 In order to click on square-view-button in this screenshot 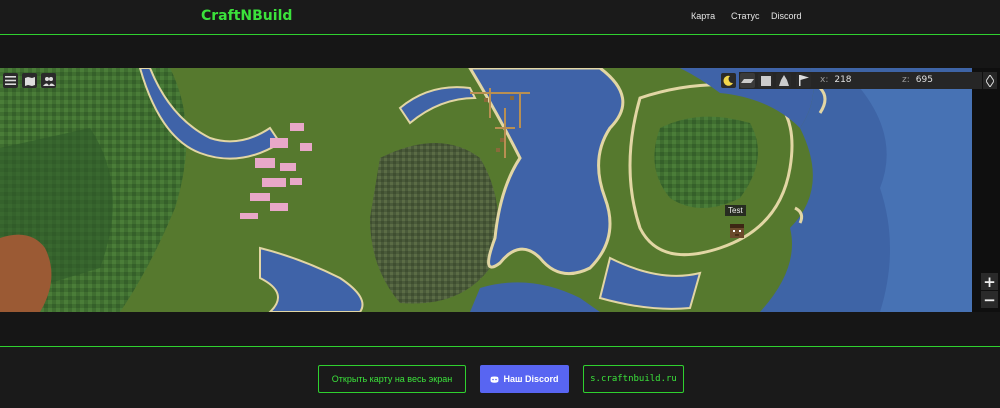, I will do `click(765, 80)`.